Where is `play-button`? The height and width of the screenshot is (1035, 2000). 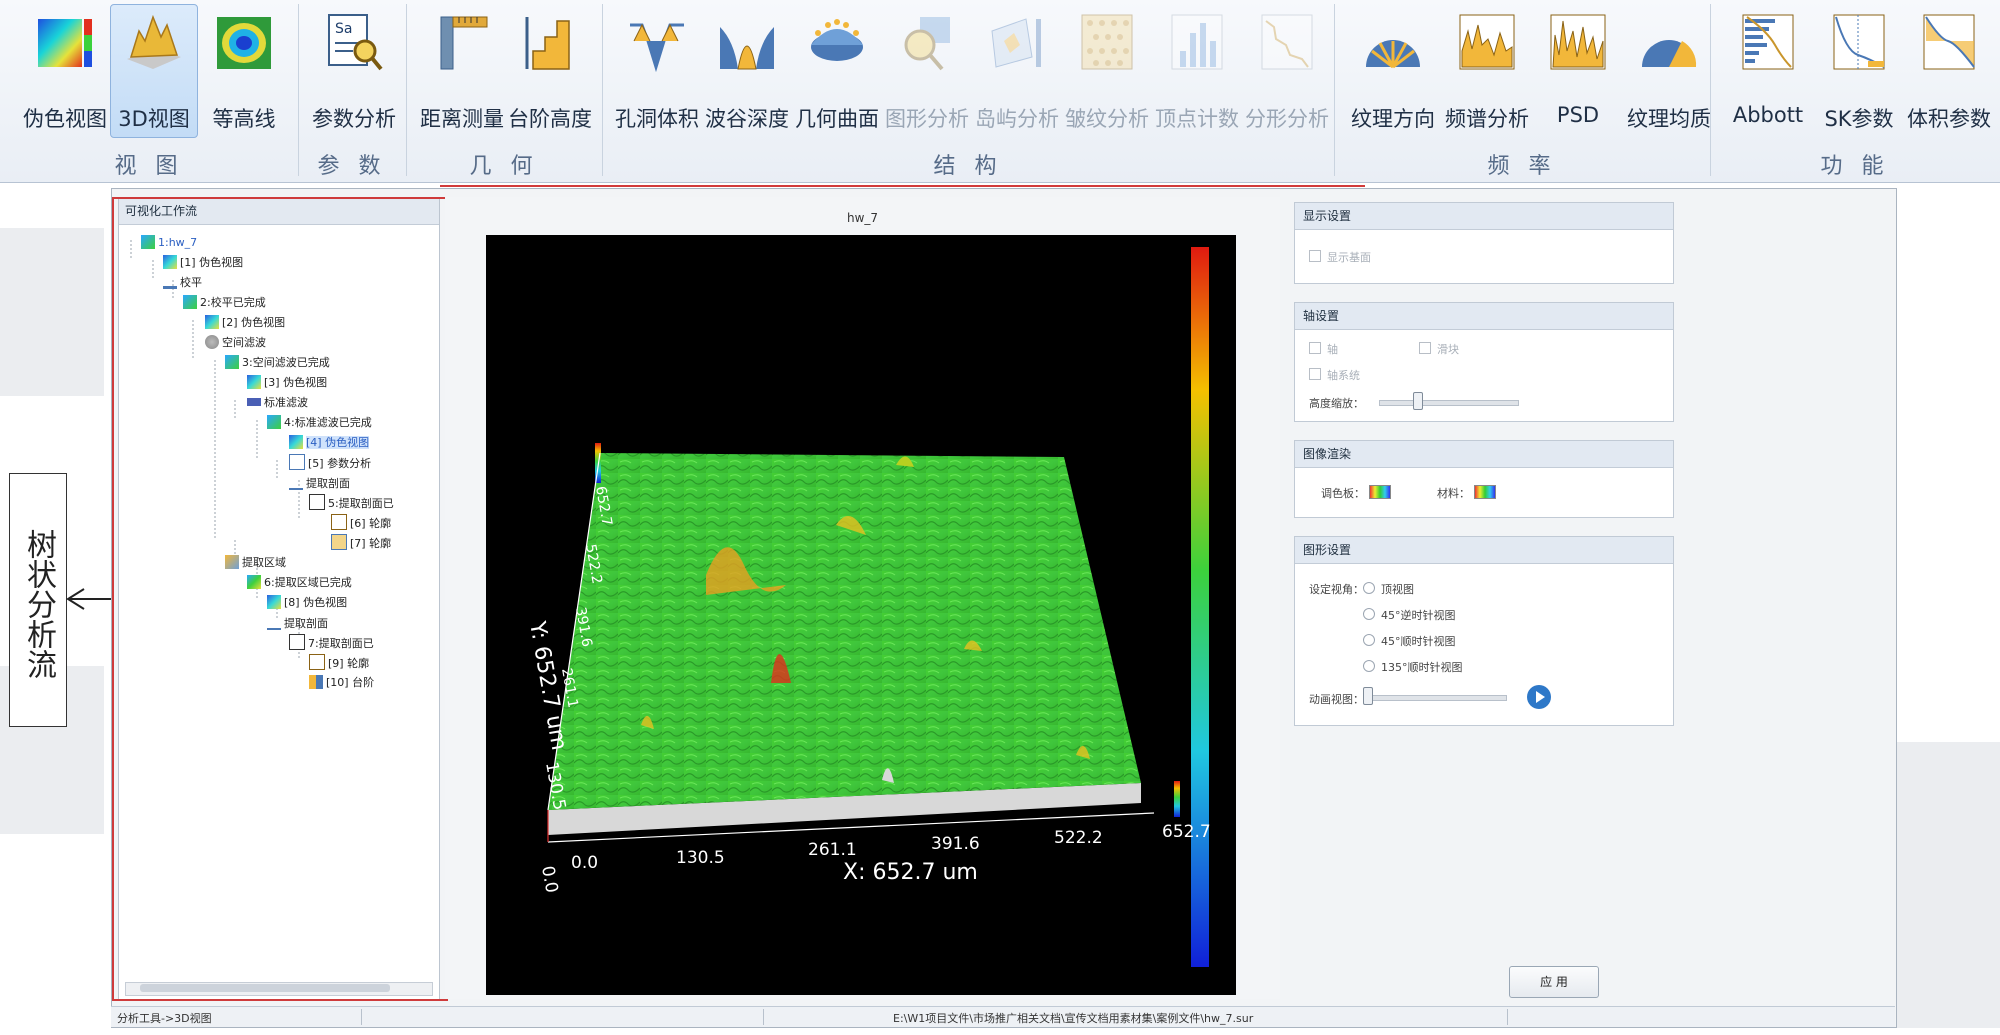
play-button is located at coordinates (1539, 697).